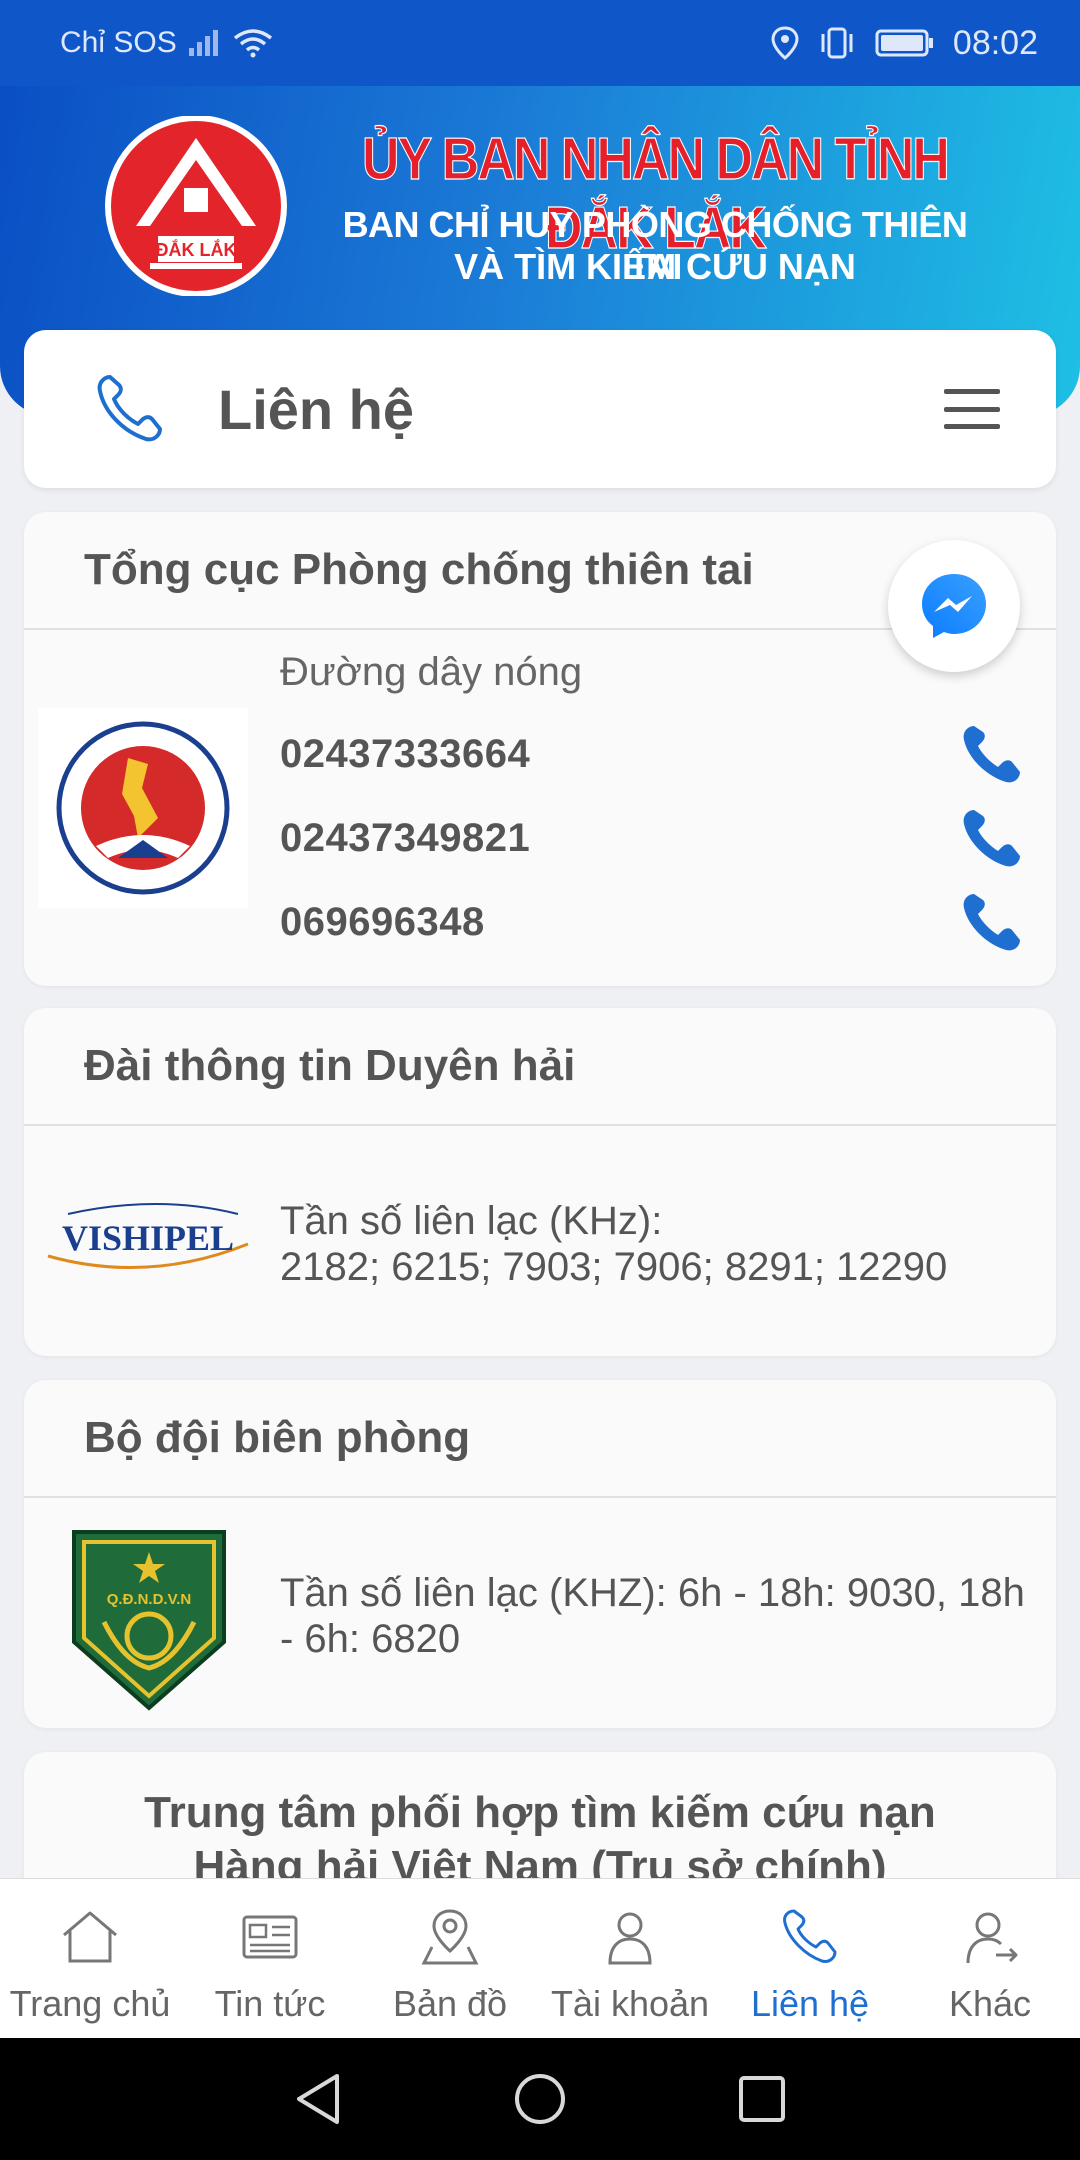  Describe the element at coordinates (540, 1439) in the screenshot. I see `card-title: Bộ đội biên phòng` at that location.